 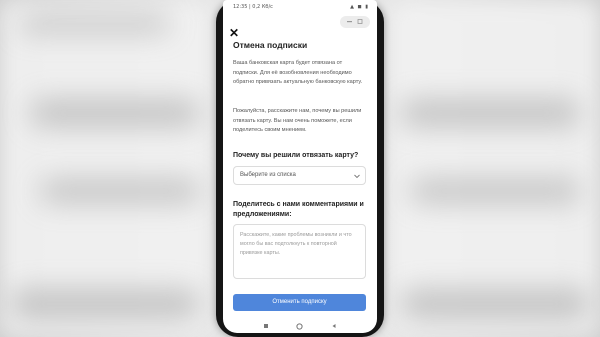 I want to click on reason-select: Выберите из списка, so click(x=299, y=175).